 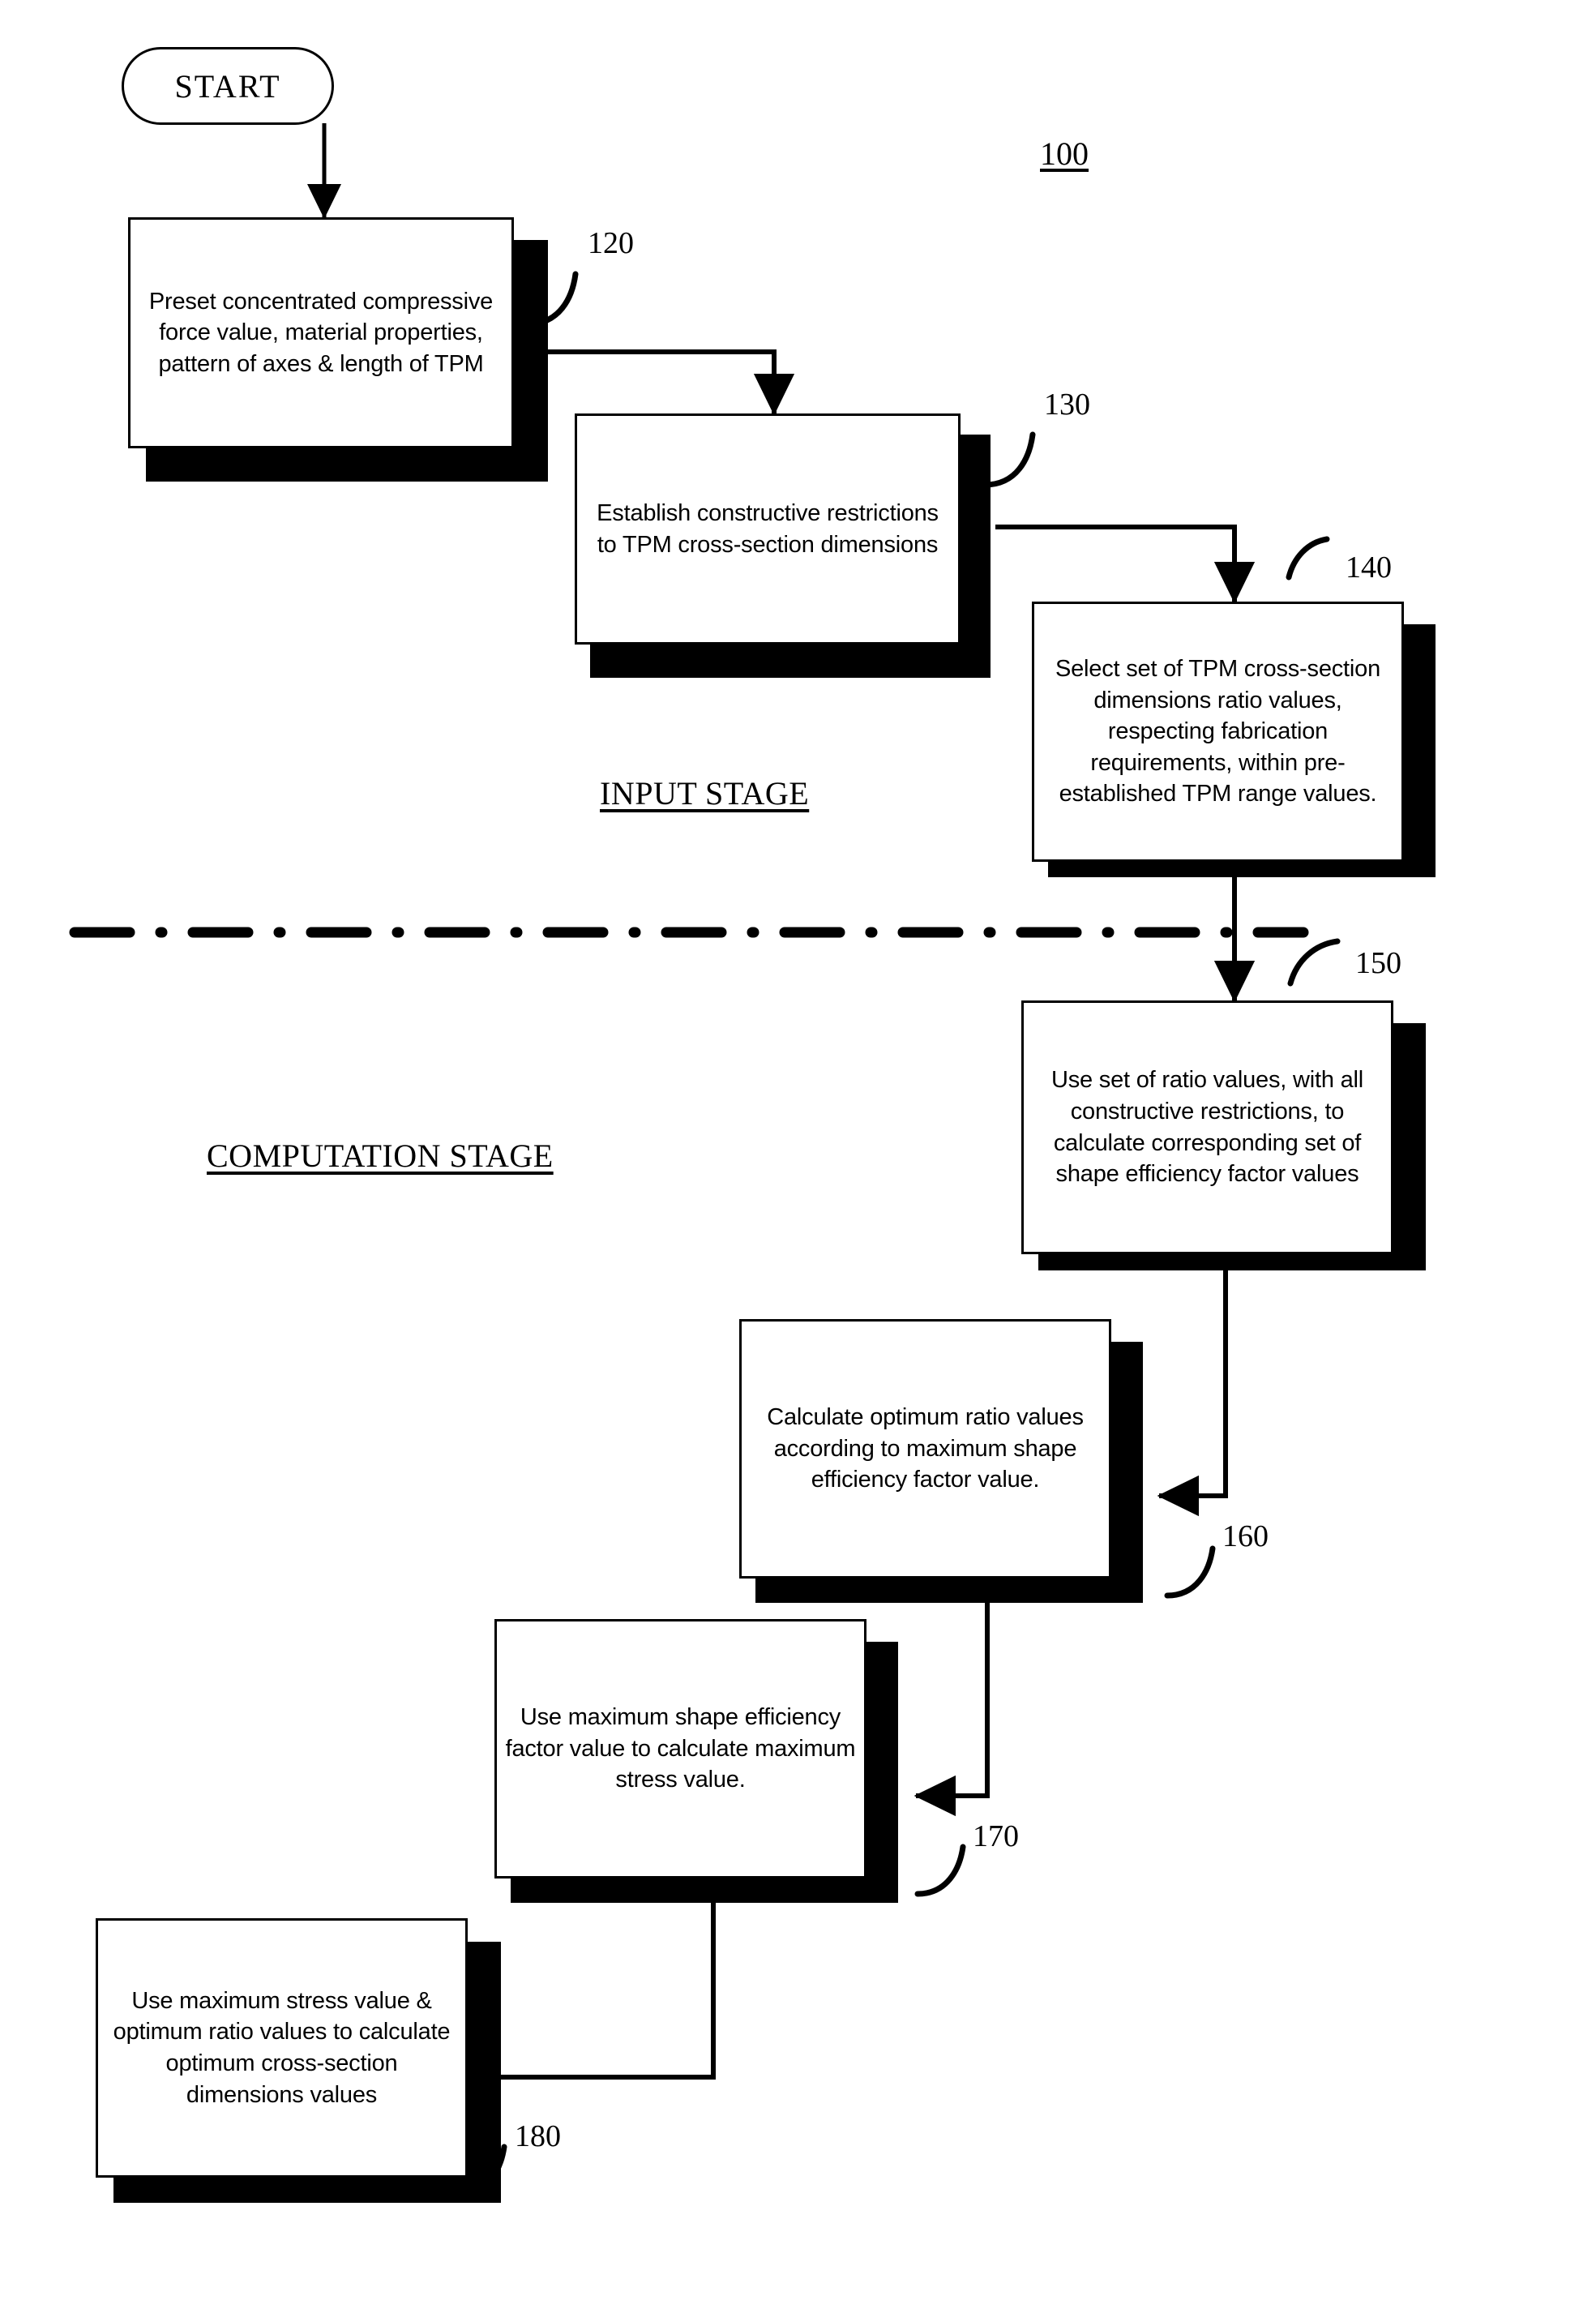 I want to click on node-140-ref: 140, so click(x=1369, y=567).